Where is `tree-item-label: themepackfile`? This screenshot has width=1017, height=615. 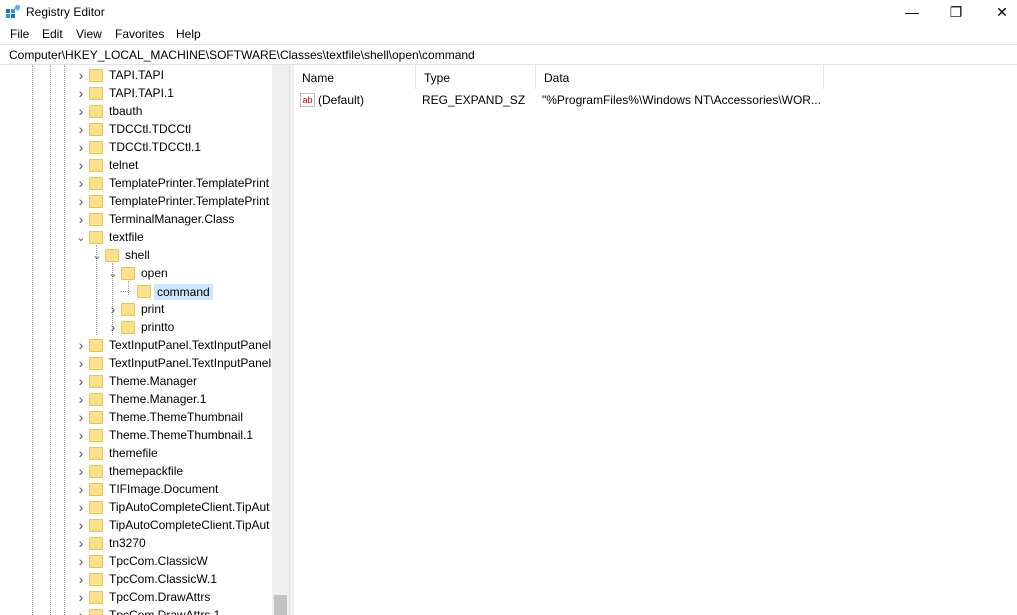 tree-item-label: themepackfile is located at coordinates (146, 471).